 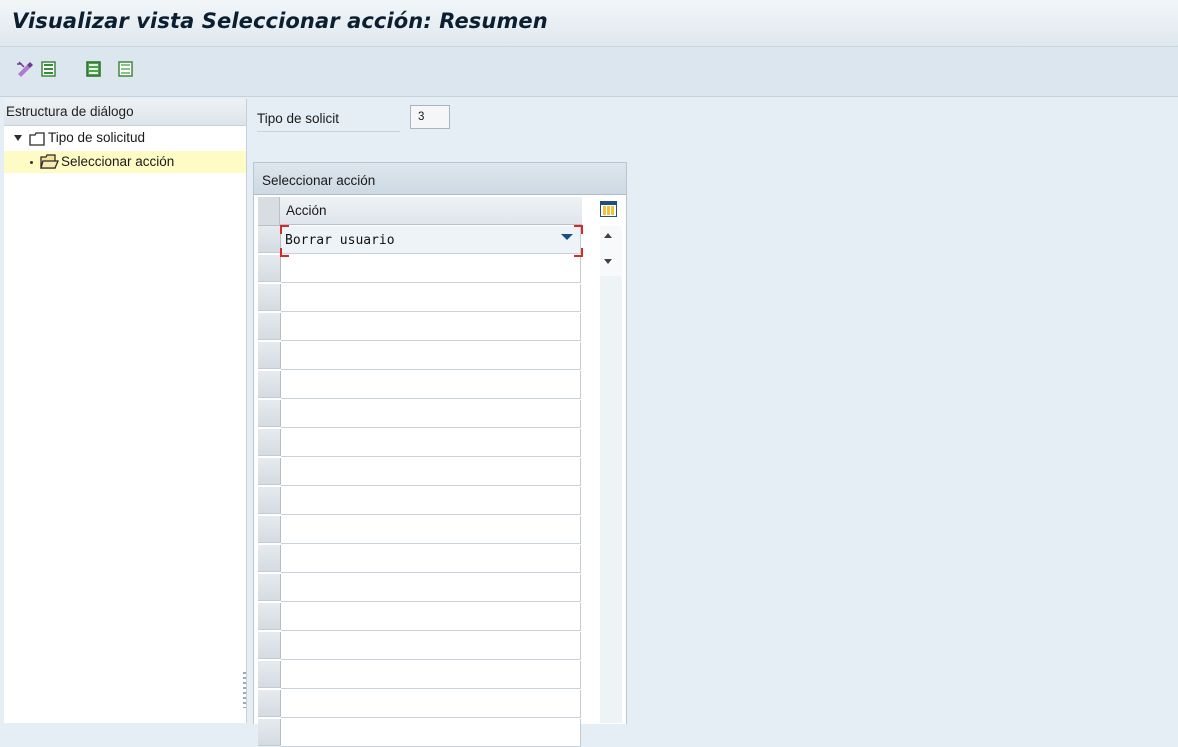 I want to click on tree-node-label: Seleccionar acción, so click(x=118, y=161).